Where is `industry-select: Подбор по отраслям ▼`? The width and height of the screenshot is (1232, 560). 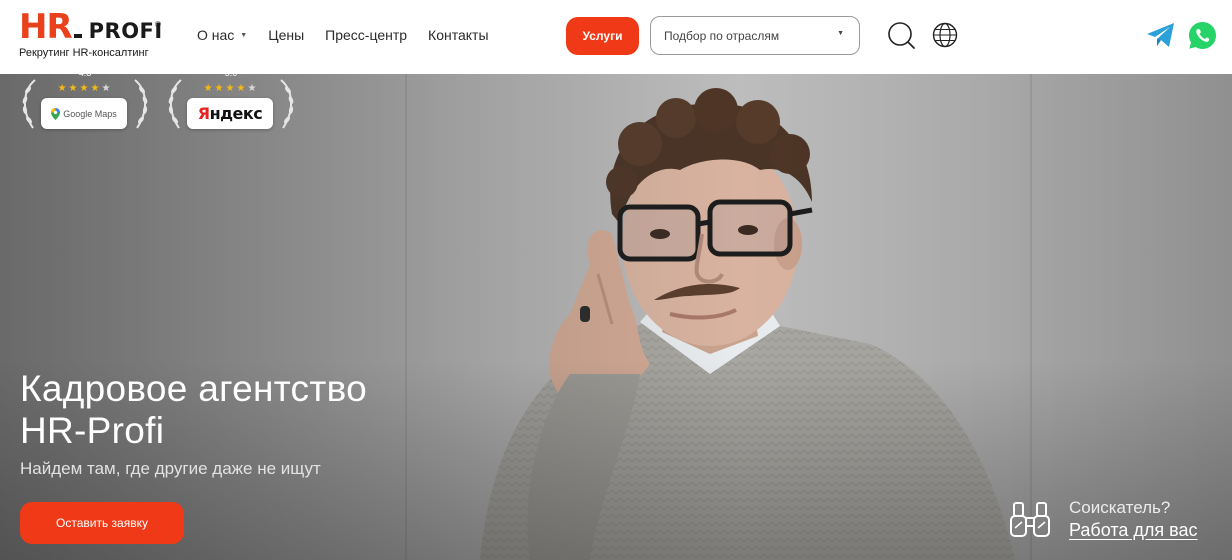
industry-select: Подбор по отраслям ▼ is located at coordinates (755, 35).